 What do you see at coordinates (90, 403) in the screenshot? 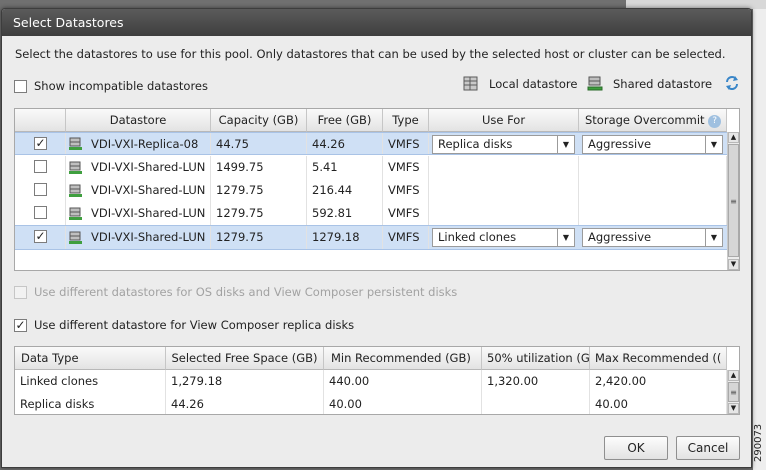
I see `data-type-cell: Replica disks` at bounding box center [90, 403].